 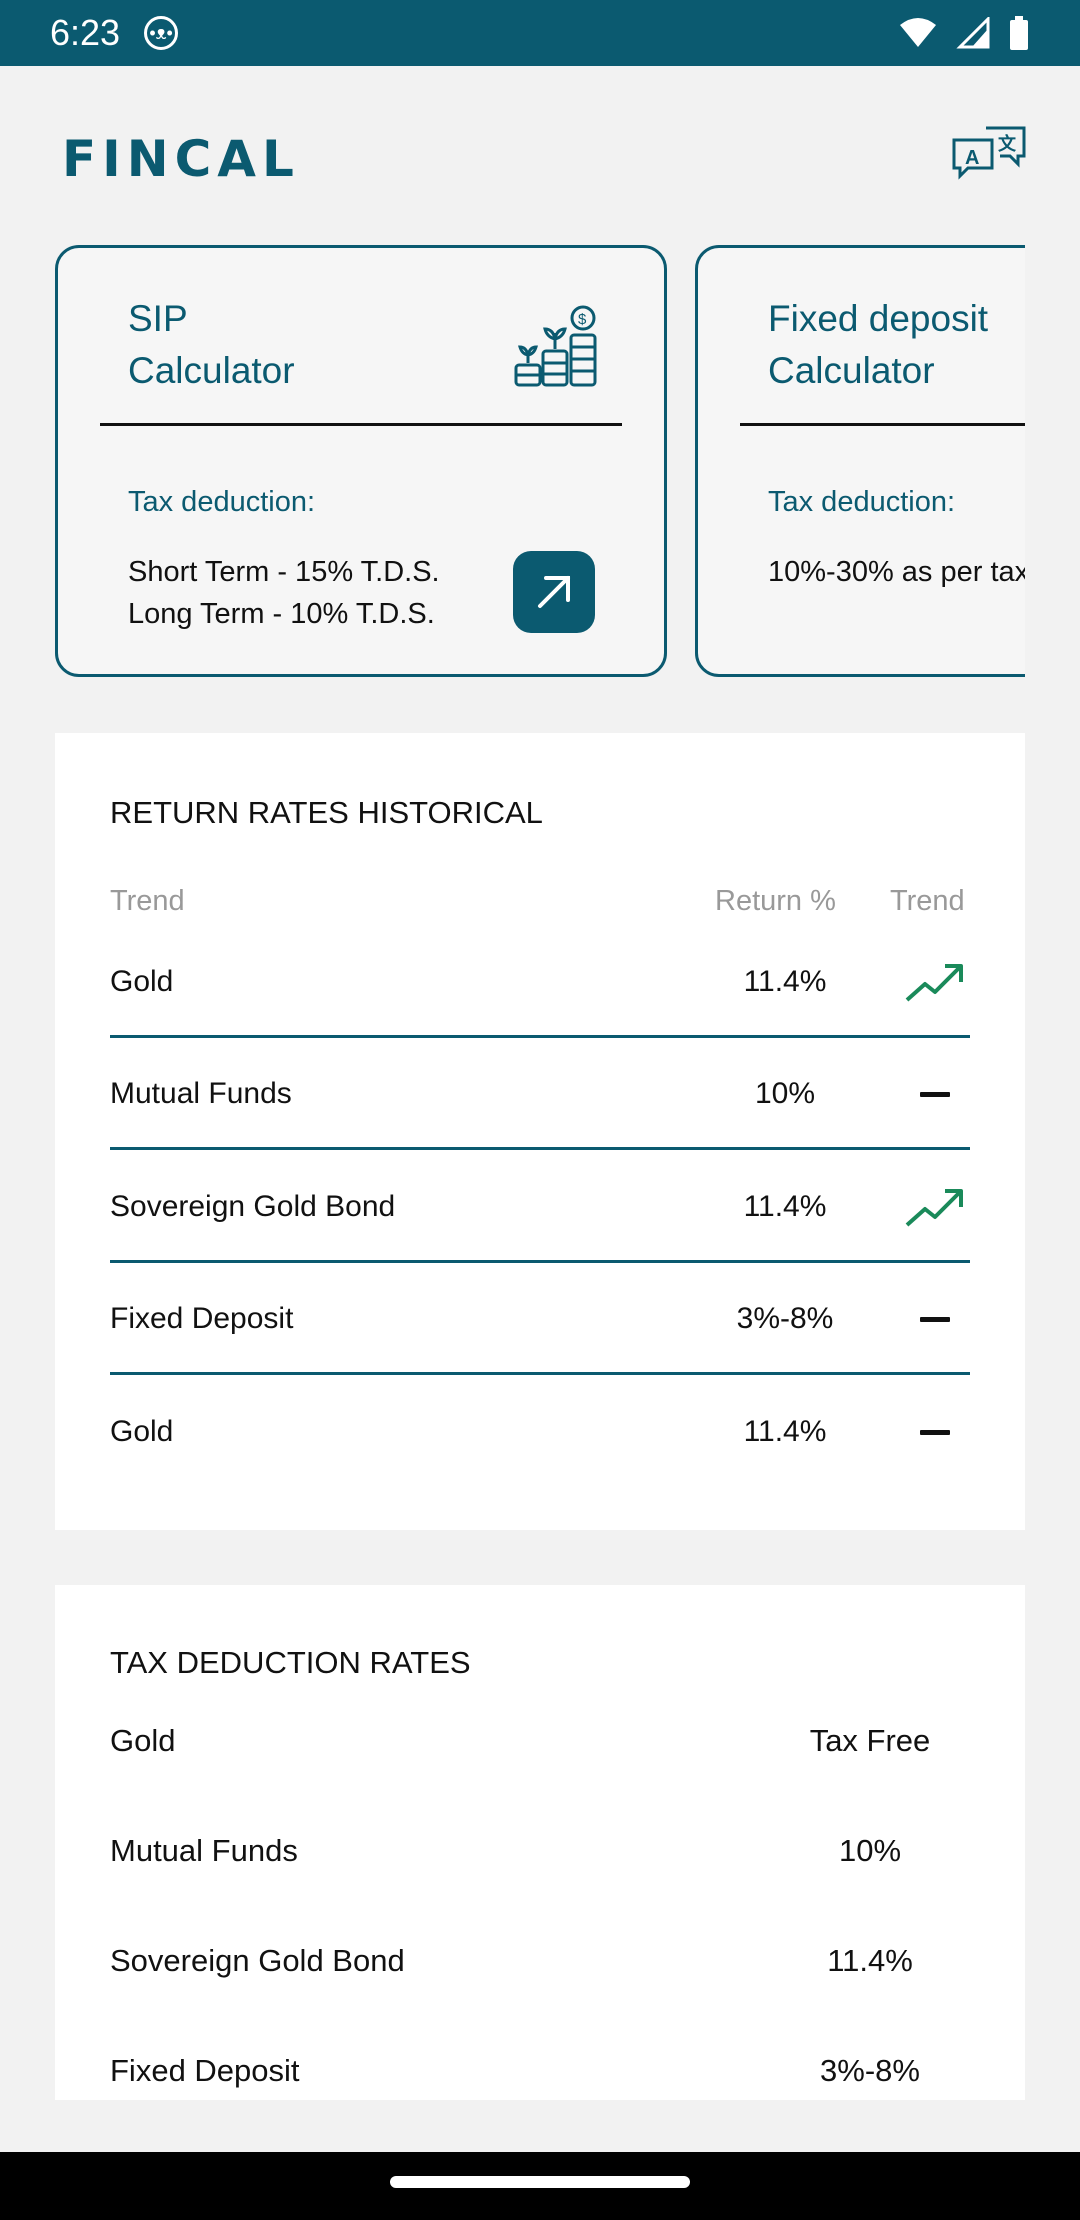 What do you see at coordinates (540, 1753) in the screenshot?
I see `list-item: Gold Tax Free` at bounding box center [540, 1753].